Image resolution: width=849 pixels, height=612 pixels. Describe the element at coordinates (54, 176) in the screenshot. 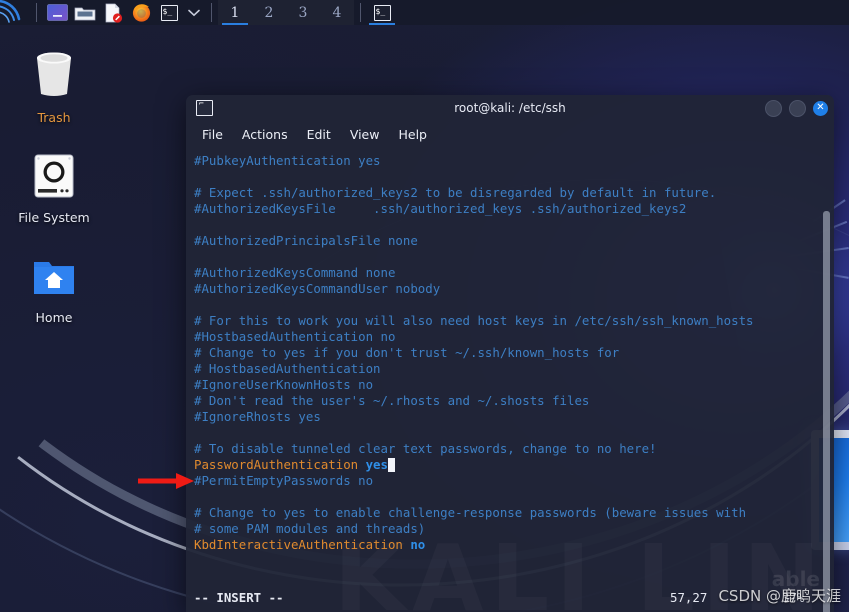

I see `file-system-icon` at that location.